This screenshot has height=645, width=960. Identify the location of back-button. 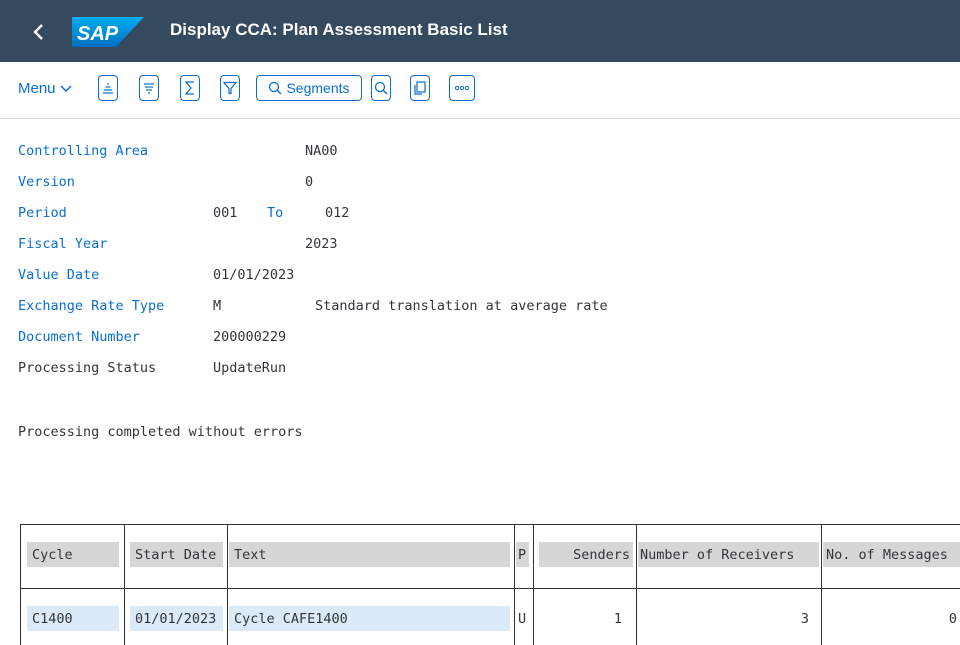
(39, 32).